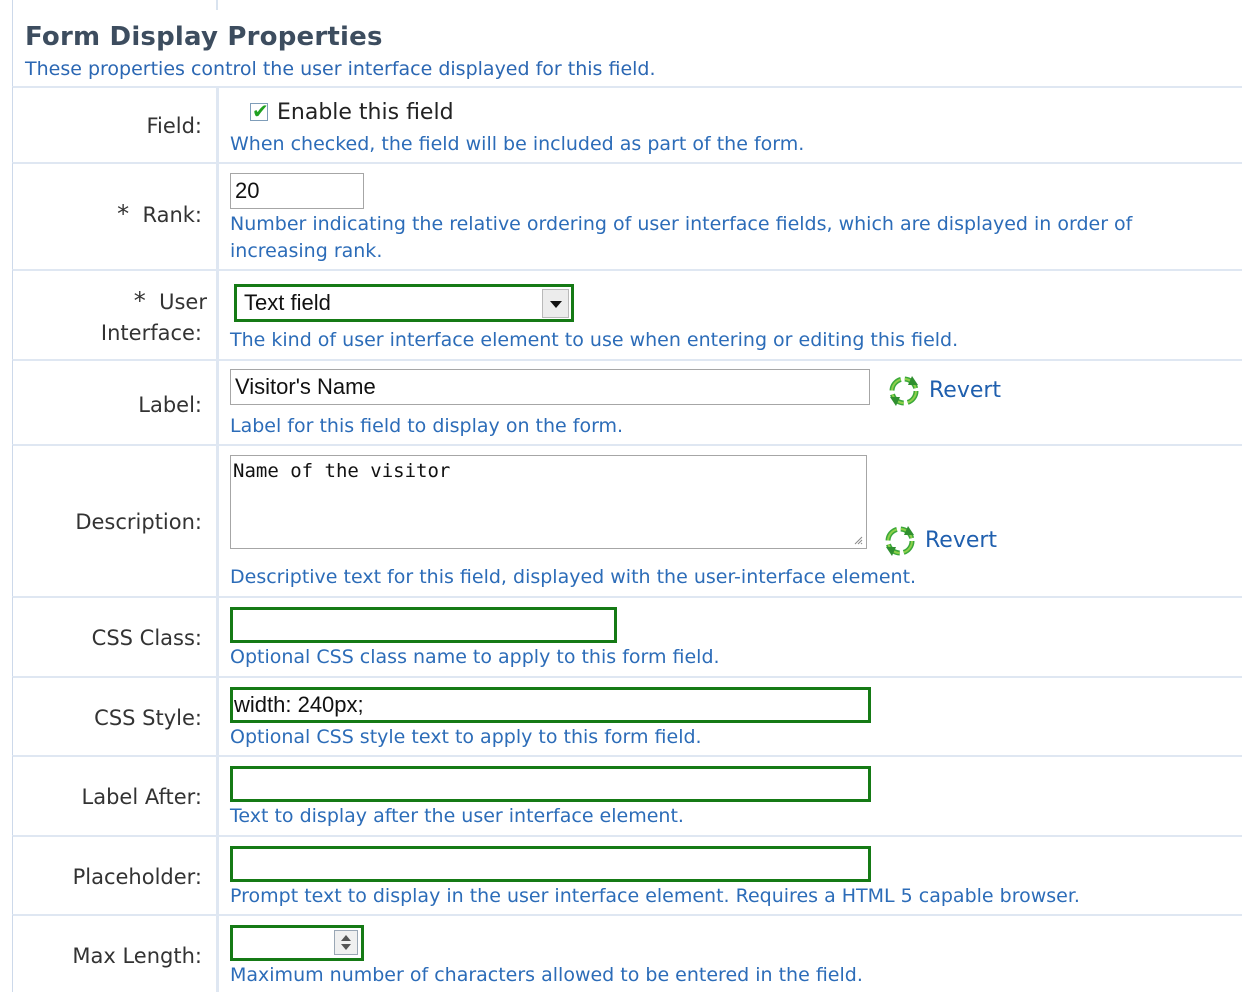 The width and height of the screenshot is (1242, 993). What do you see at coordinates (116, 216) in the screenshot?
I see `label-cell: * Rank:` at bounding box center [116, 216].